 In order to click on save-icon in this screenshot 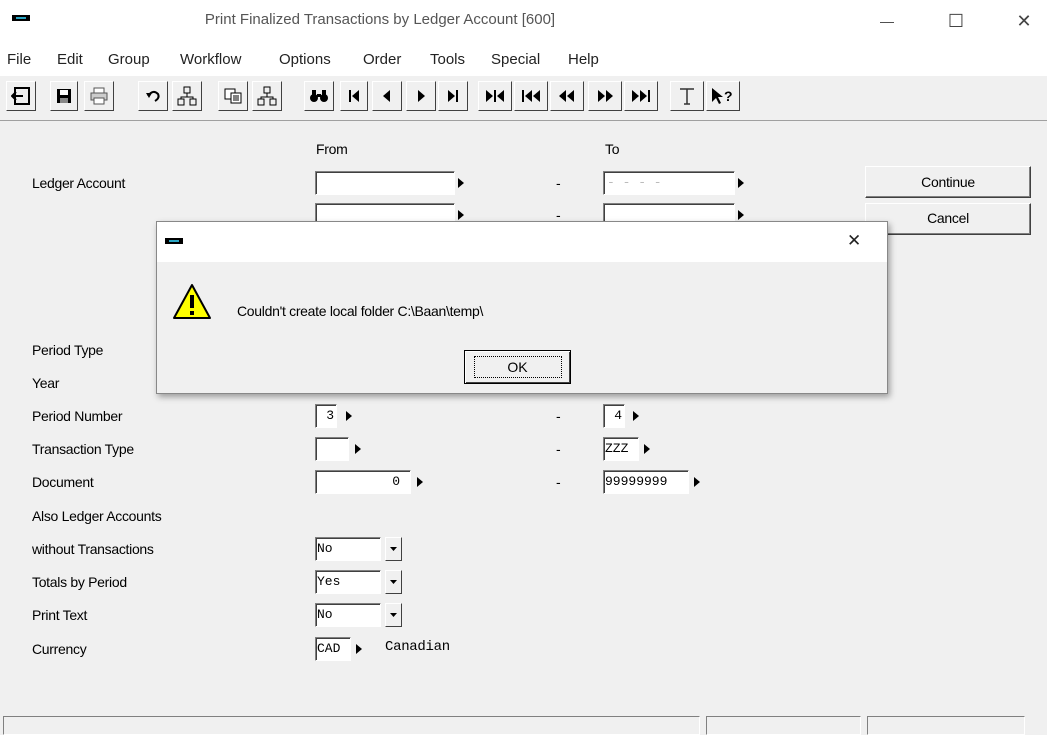, I will do `click(64, 96)`.